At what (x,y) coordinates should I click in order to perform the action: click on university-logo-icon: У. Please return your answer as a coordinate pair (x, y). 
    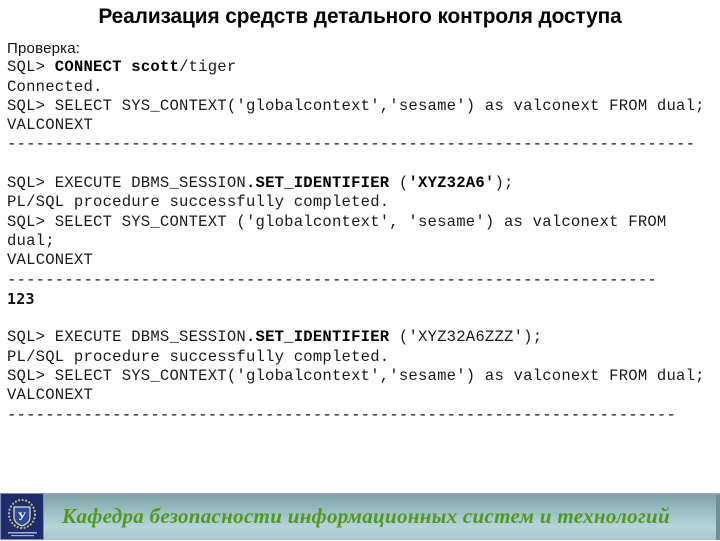
    Looking at the image, I should click on (22, 516).